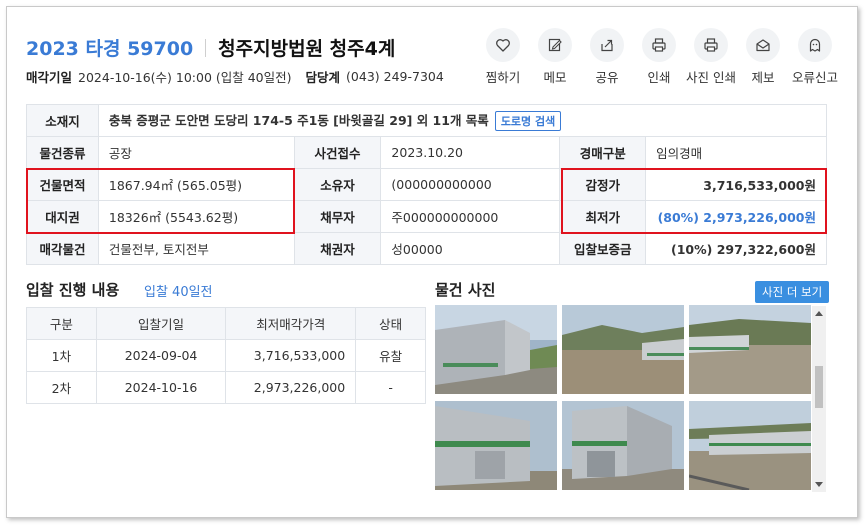 This screenshot has width=866, height=525. Describe the element at coordinates (736, 152) in the screenshot. I see `auction-type-value: 임의경매` at that location.